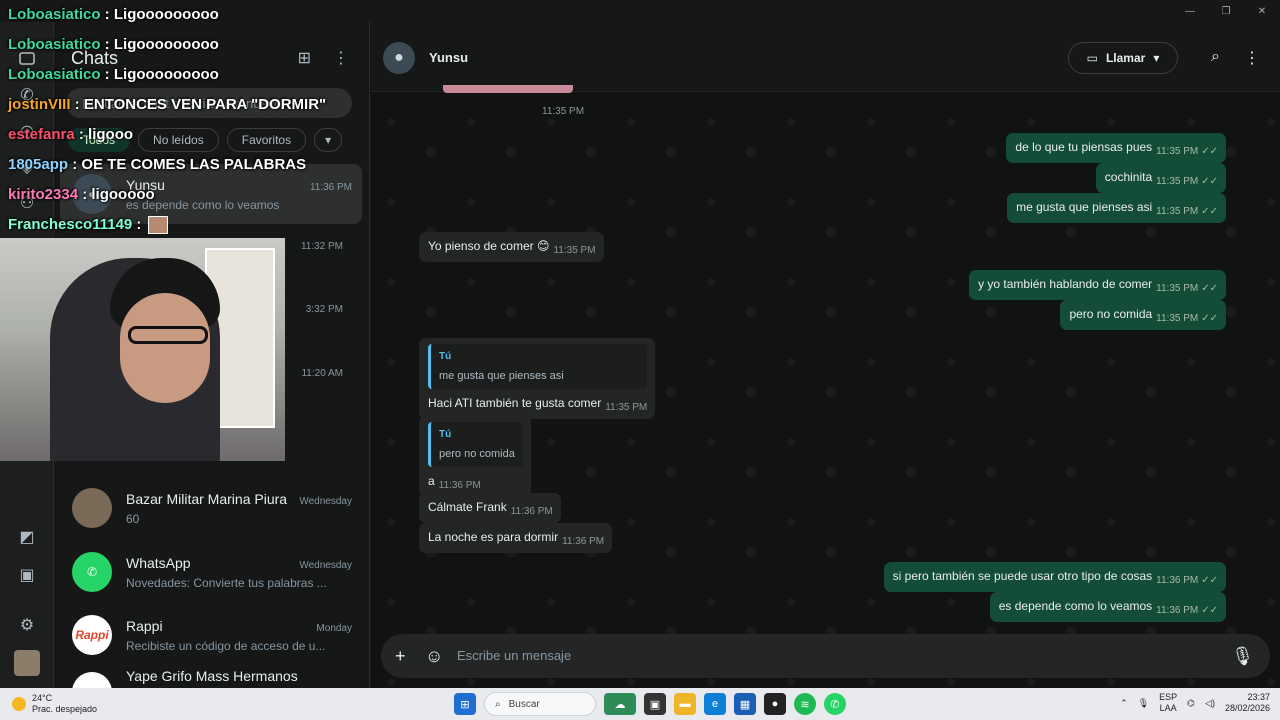 This screenshot has height=720, width=1280. I want to click on sticker-icon: ☺, so click(434, 656).